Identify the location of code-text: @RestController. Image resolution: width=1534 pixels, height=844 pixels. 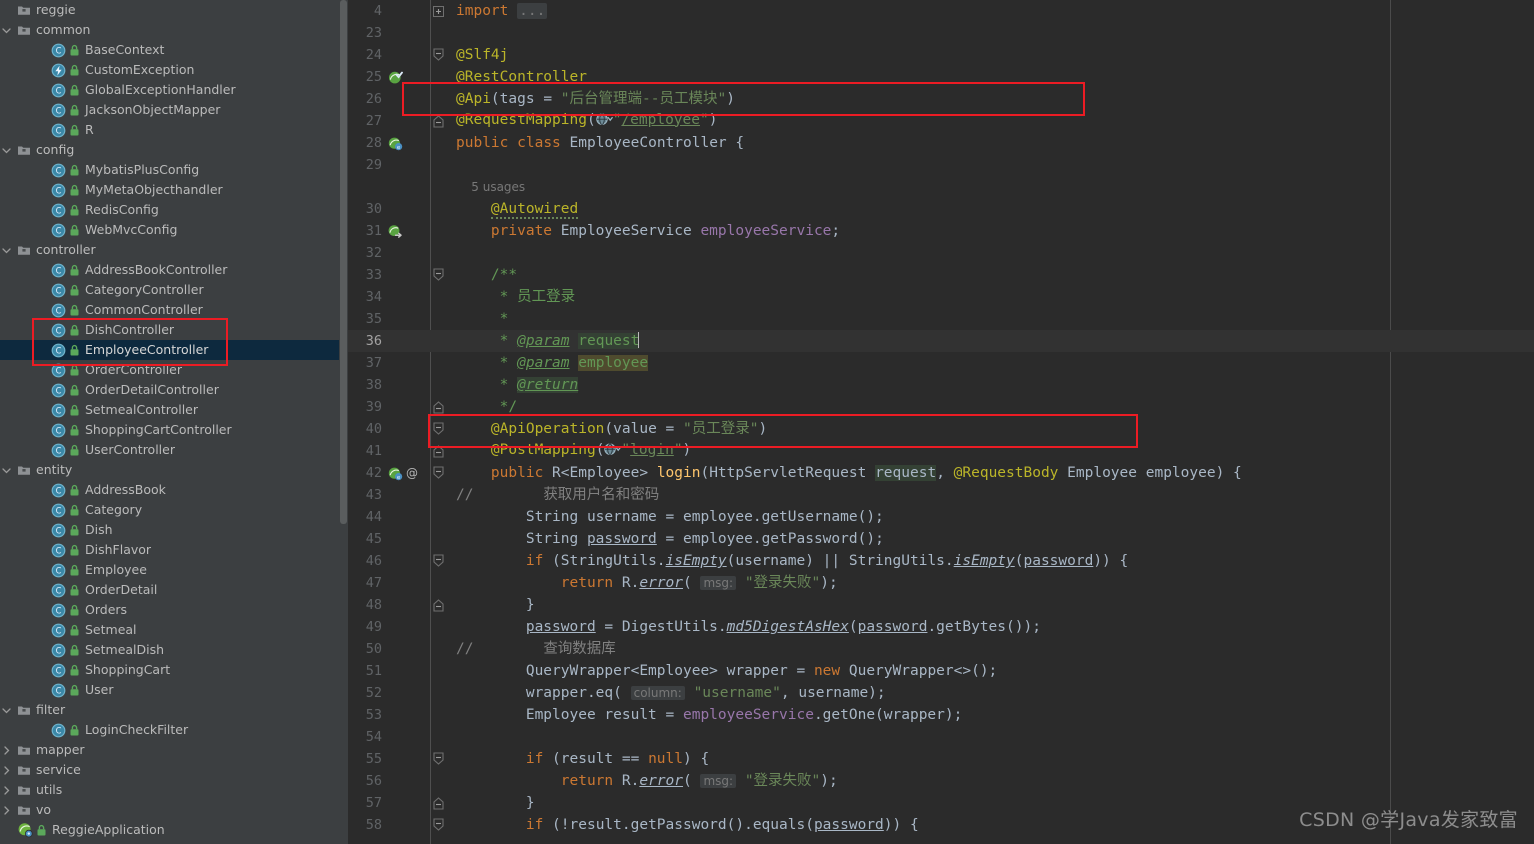
(990, 77).